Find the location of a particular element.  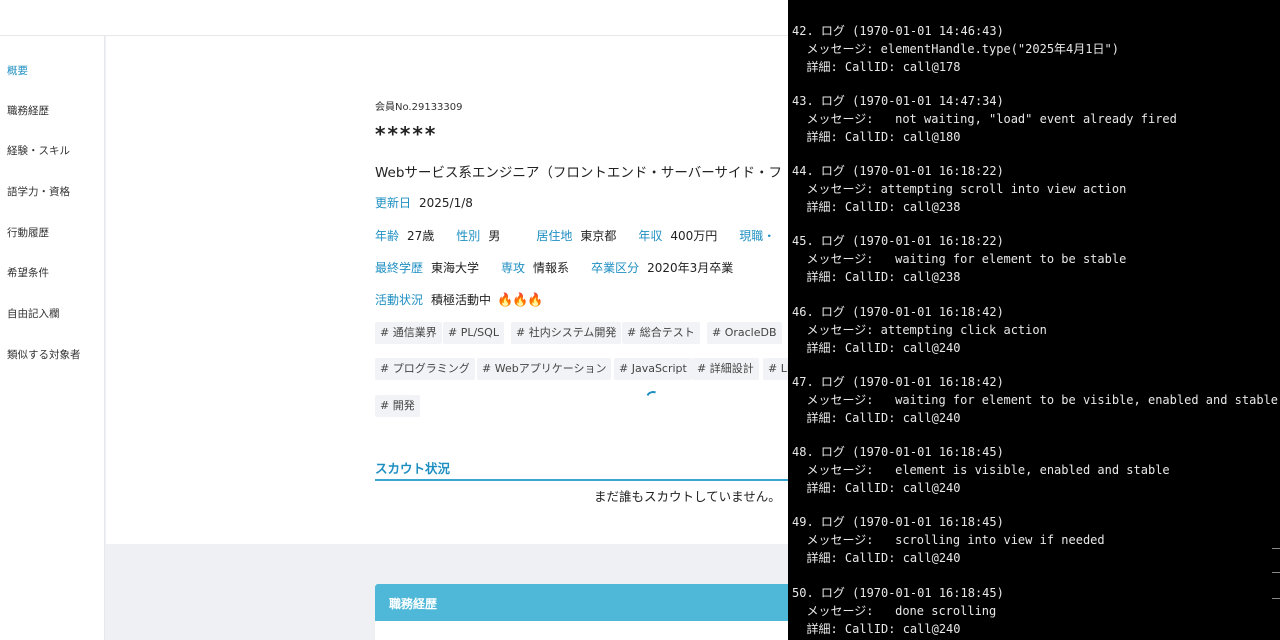

age-label: 年齢 is located at coordinates (387, 236).